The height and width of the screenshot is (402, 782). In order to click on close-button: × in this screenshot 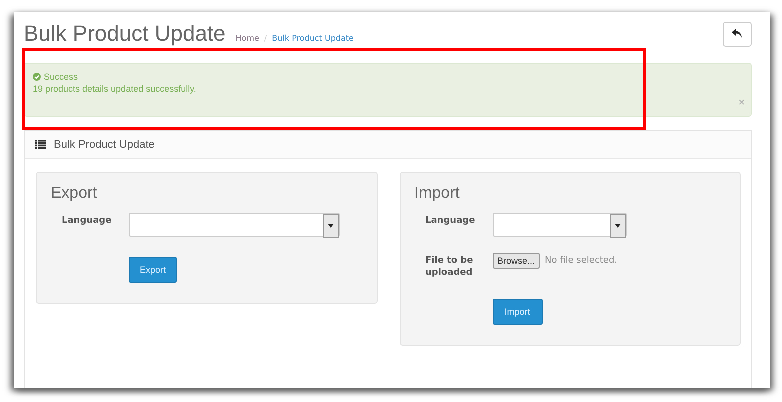, I will do `click(741, 103)`.